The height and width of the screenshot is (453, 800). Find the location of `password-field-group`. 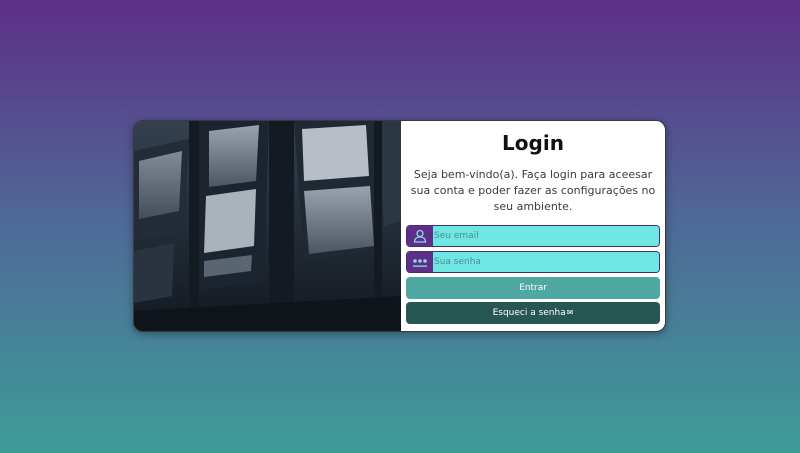

password-field-group is located at coordinates (533, 262).